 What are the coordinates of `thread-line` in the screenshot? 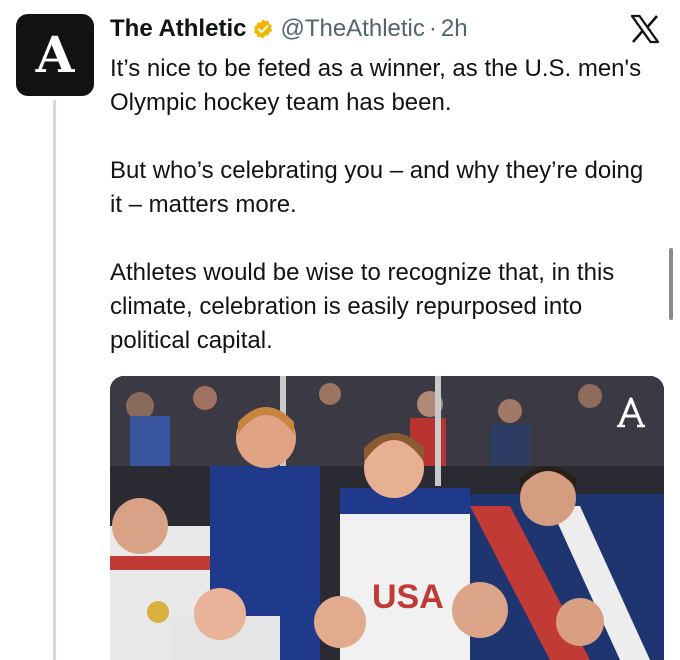 It's located at (54, 380).